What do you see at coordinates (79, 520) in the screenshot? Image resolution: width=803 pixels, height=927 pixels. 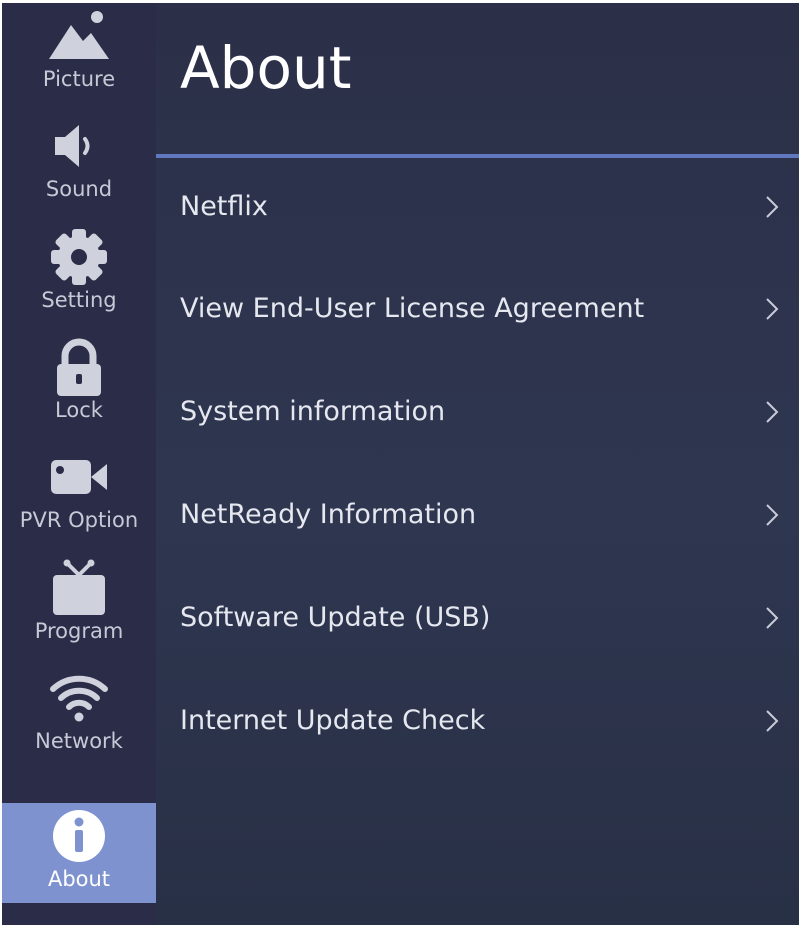 I see `sidebar-item-label: PVR Option` at bounding box center [79, 520].